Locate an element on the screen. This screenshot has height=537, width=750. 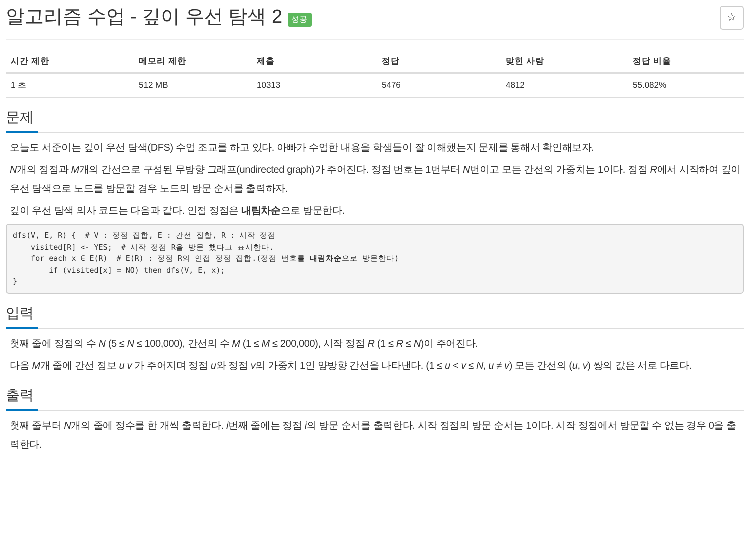
table-cell: 4812 is located at coordinates (564, 85).